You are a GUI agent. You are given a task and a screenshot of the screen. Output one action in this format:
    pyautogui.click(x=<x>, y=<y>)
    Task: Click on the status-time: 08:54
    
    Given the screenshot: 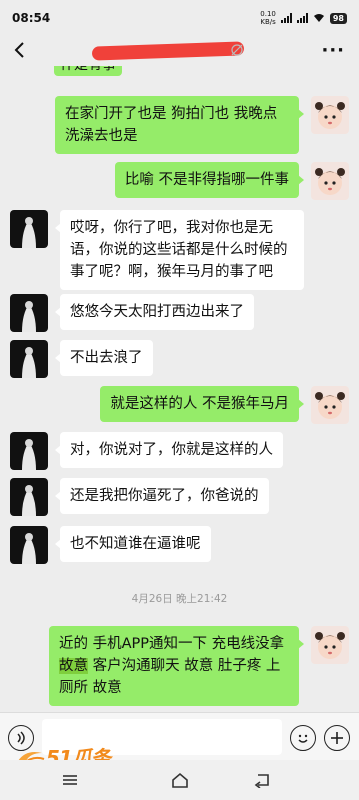 What is the action you would take?
    pyautogui.click(x=31, y=18)
    